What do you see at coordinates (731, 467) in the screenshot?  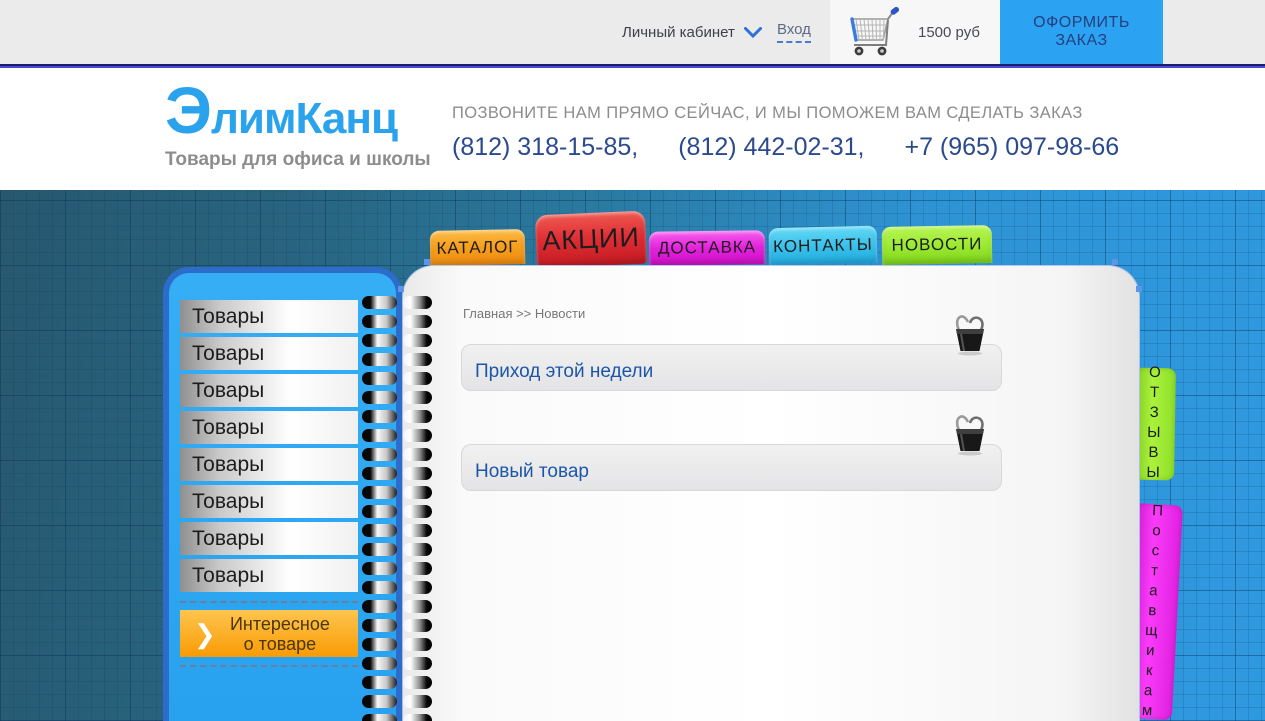 I see `news-link-box: Новый товар` at bounding box center [731, 467].